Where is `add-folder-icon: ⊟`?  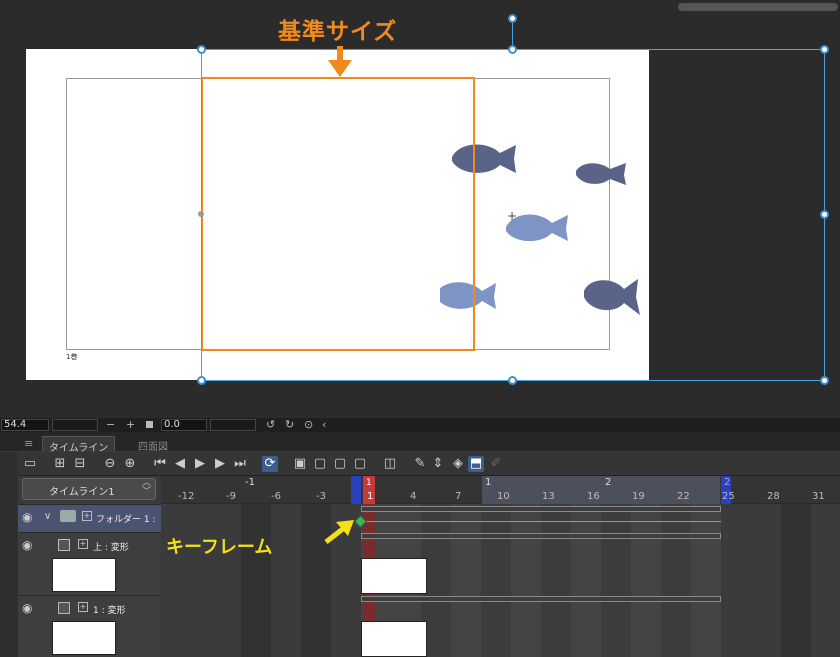
add-folder-icon: ⊟ is located at coordinates (80, 464).